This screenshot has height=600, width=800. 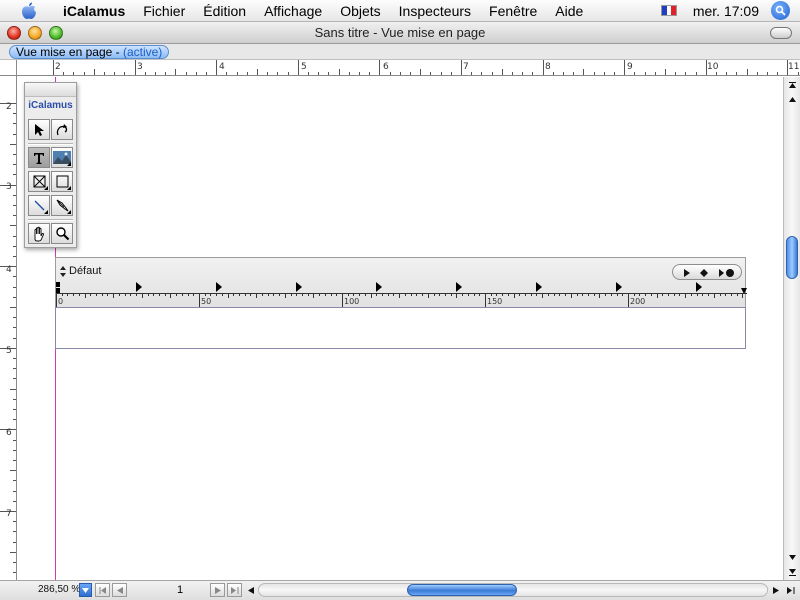 I want to click on zoom-dropdown-button, so click(x=85, y=590).